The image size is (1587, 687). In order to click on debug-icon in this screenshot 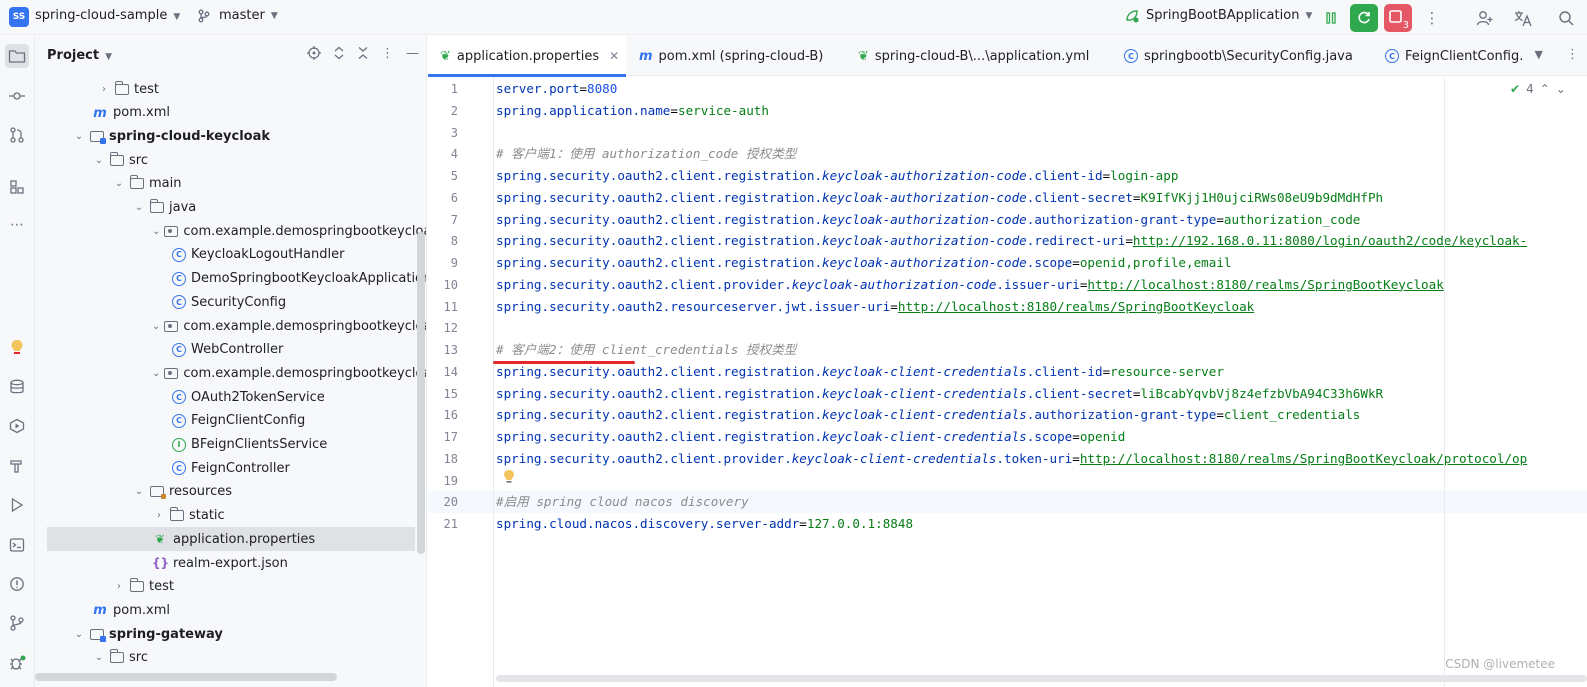, I will do `click(17, 663)`.